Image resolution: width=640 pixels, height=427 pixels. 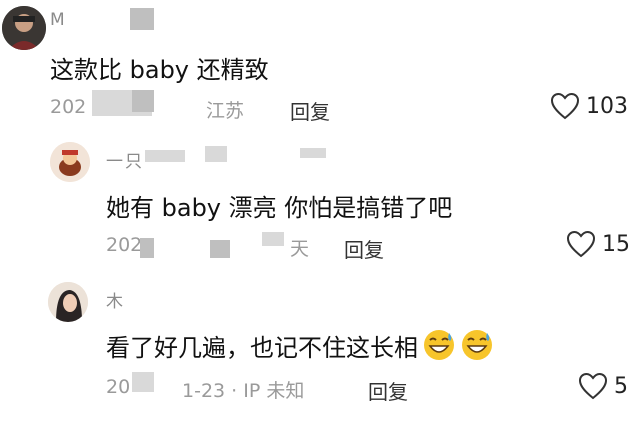 What do you see at coordinates (598, 244) in the screenshot?
I see `like-button: 15` at bounding box center [598, 244].